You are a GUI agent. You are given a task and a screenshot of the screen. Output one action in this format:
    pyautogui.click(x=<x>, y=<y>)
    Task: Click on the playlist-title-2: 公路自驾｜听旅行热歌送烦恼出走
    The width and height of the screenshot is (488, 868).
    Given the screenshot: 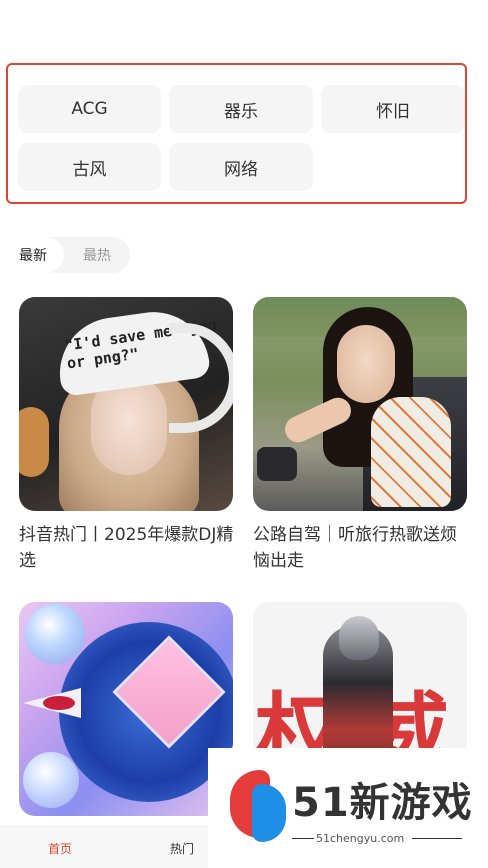 What is the action you would take?
    pyautogui.click(x=363, y=548)
    